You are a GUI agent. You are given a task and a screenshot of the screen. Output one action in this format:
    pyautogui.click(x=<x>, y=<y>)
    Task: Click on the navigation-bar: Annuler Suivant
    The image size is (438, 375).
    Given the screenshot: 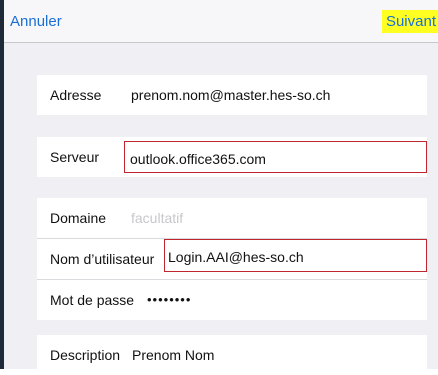 What is the action you would take?
    pyautogui.click(x=221, y=21)
    